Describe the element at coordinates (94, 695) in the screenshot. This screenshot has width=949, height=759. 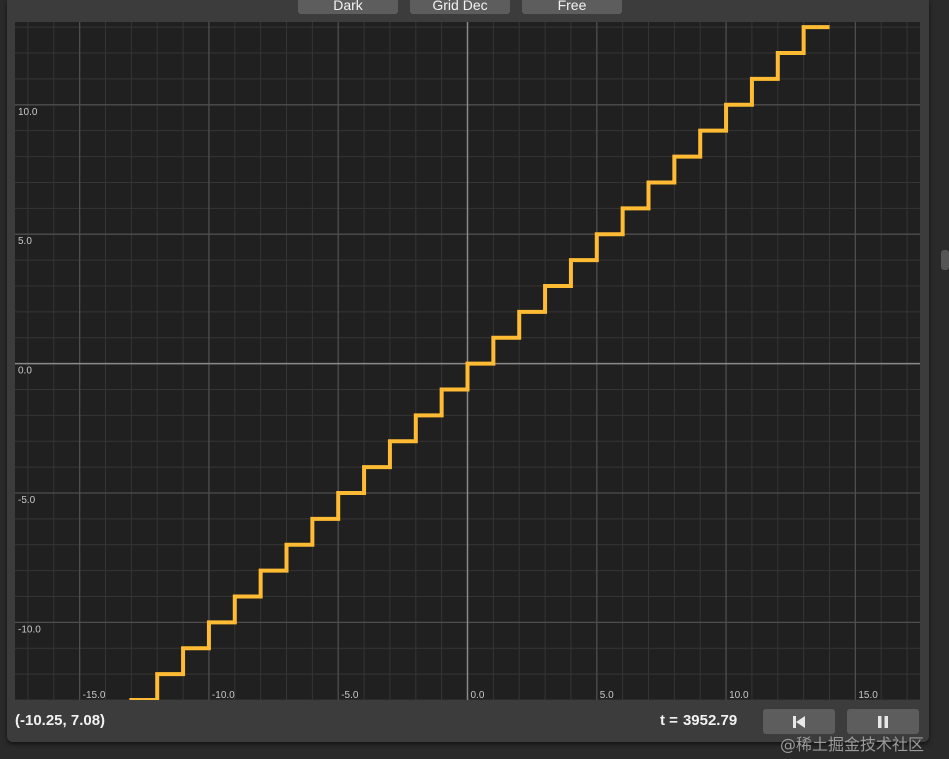
I see `x-tick-label: -15.0` at that location.